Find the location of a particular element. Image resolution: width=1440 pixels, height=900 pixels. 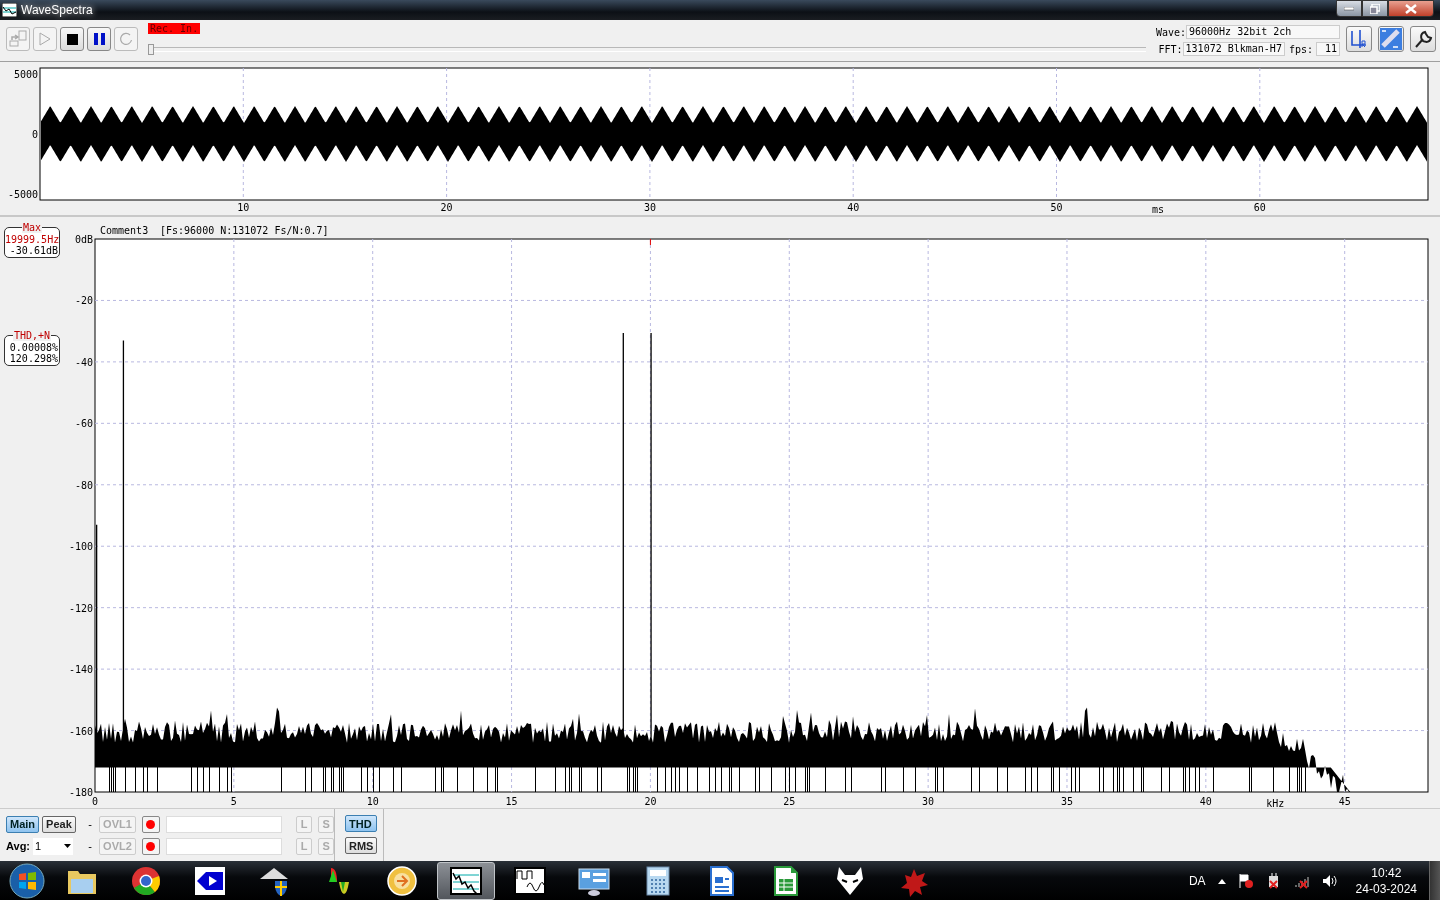

axis-label: 50 is located at coordinates (1056, 207).